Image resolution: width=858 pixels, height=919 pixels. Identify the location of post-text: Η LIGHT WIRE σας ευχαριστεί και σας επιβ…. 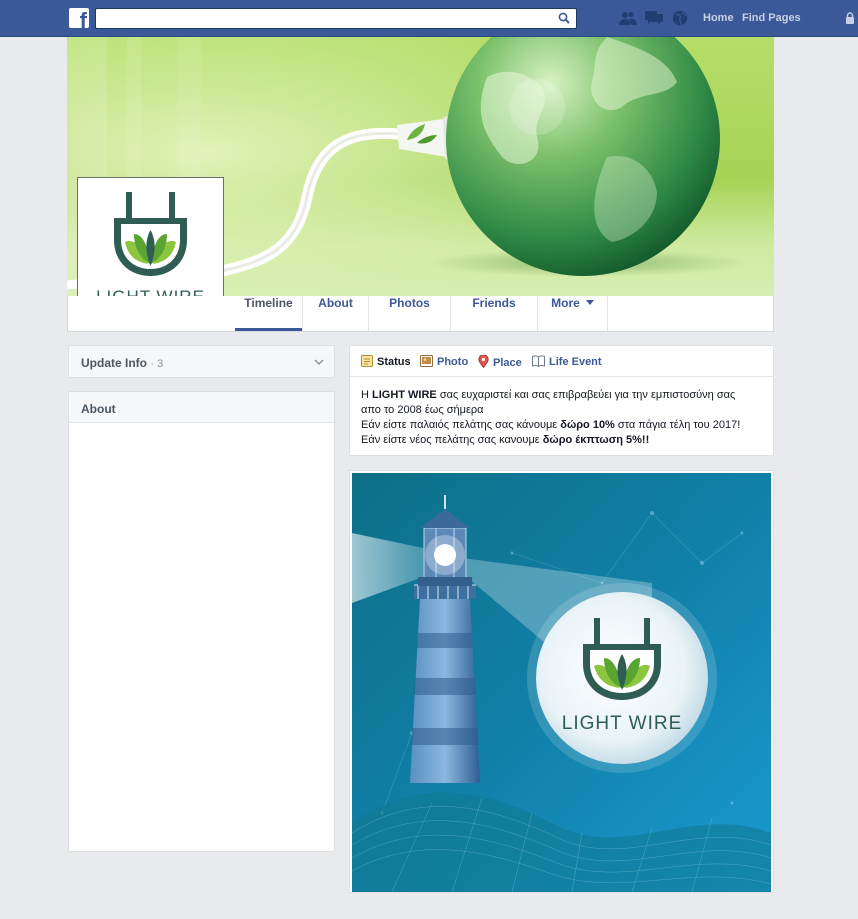
(561, 418).